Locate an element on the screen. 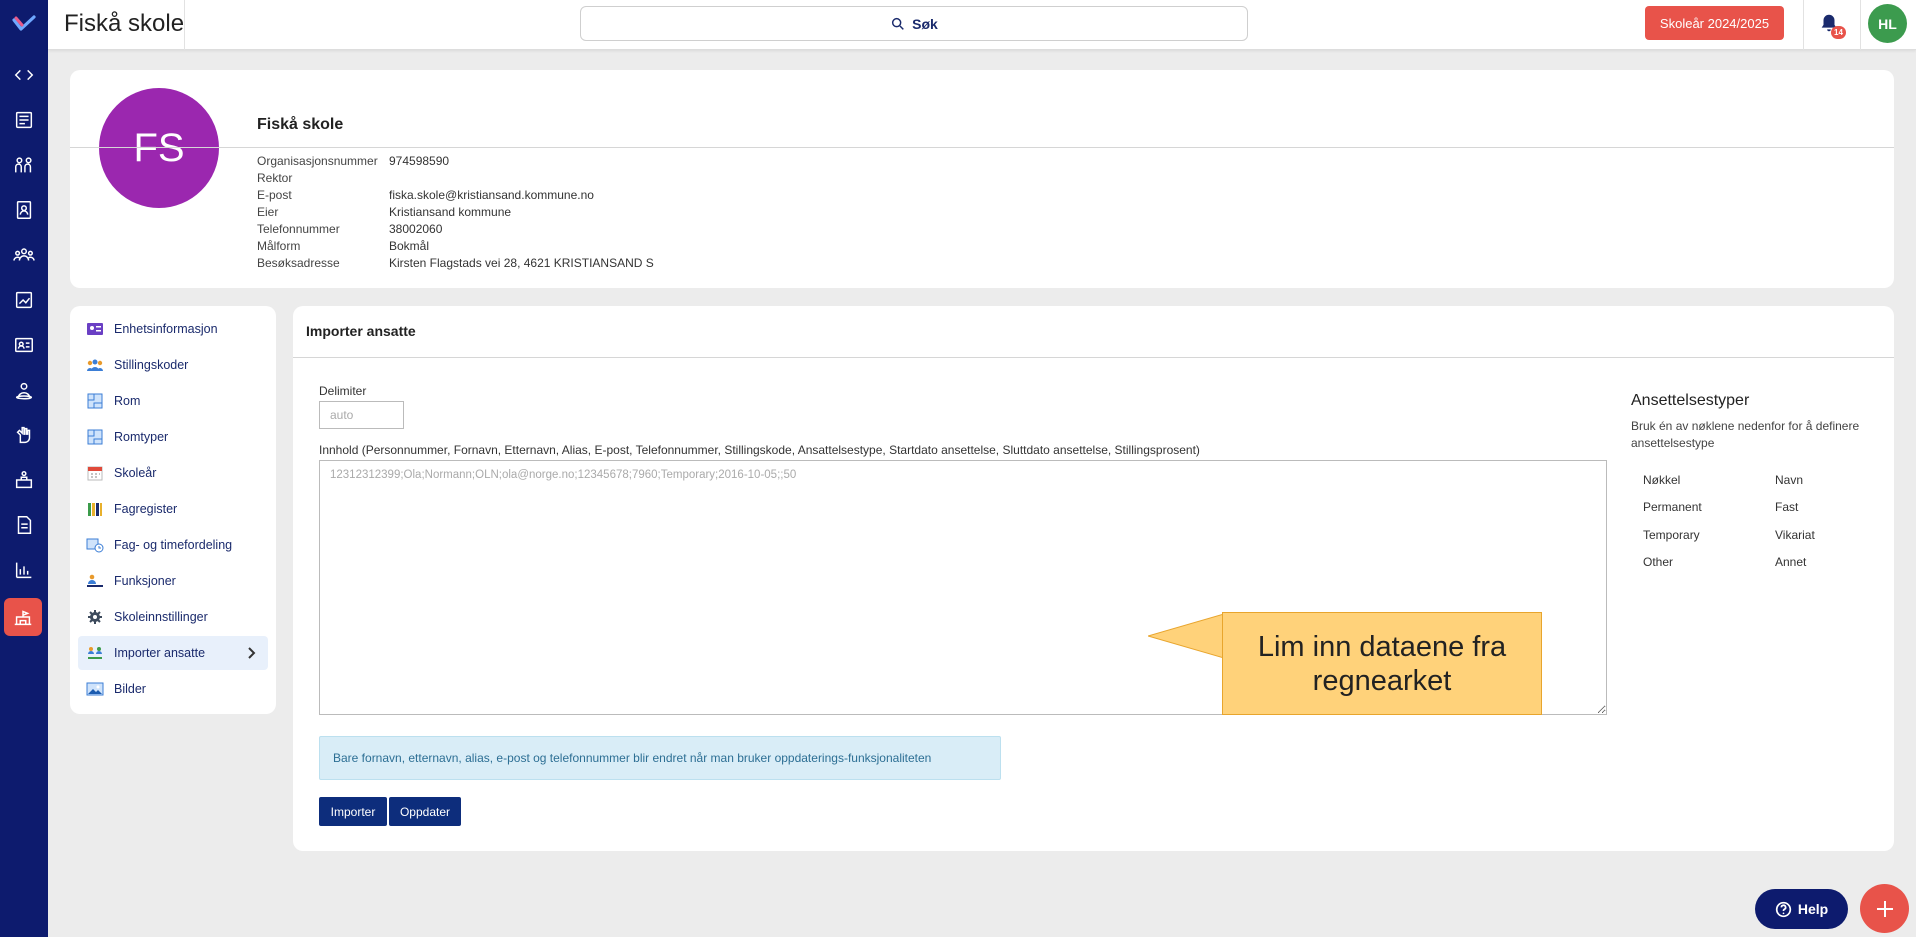 Image resolution: width=1916 pixels, height=937 pixels. search-label: Søk is located at coordinates (925, 23).